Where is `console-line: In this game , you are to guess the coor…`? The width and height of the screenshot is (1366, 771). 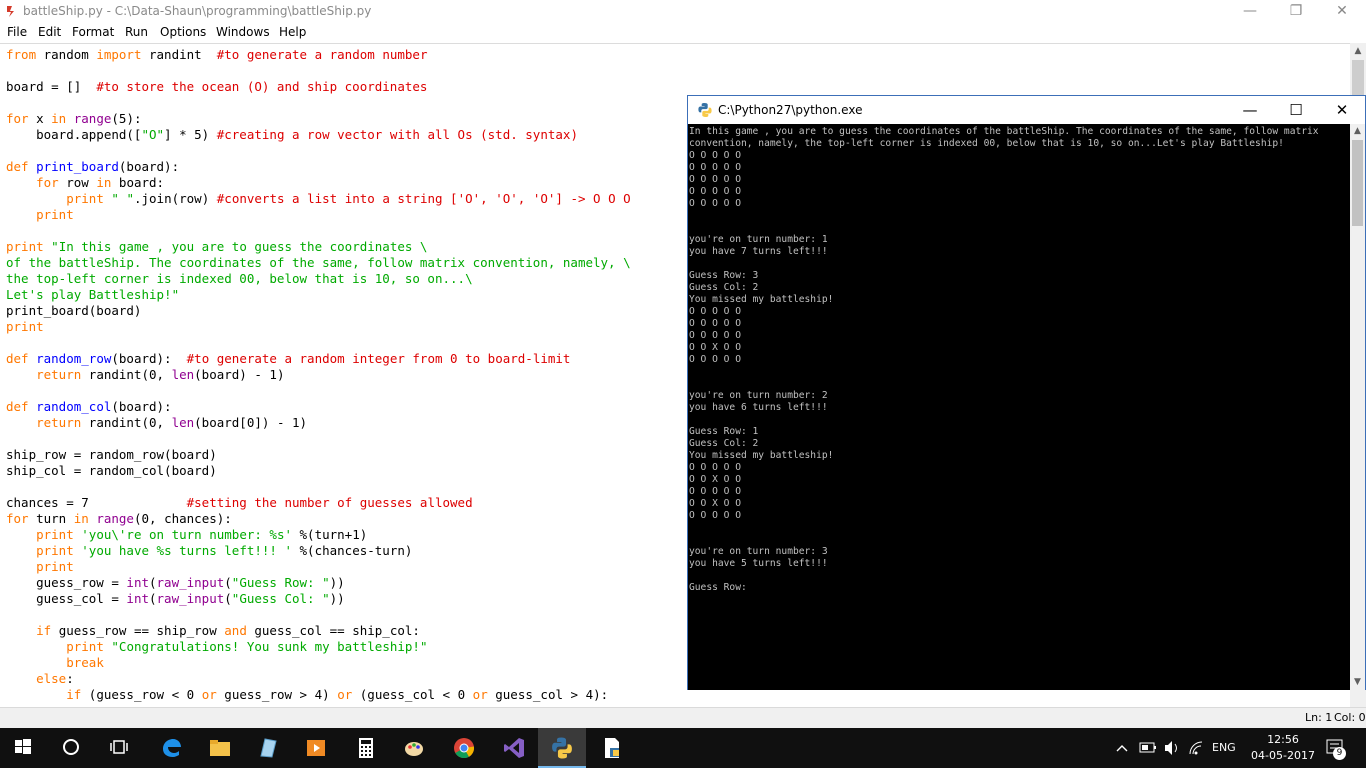 console-line: In this game , you are to guess the coor… is located at coordinates (1004, 131).